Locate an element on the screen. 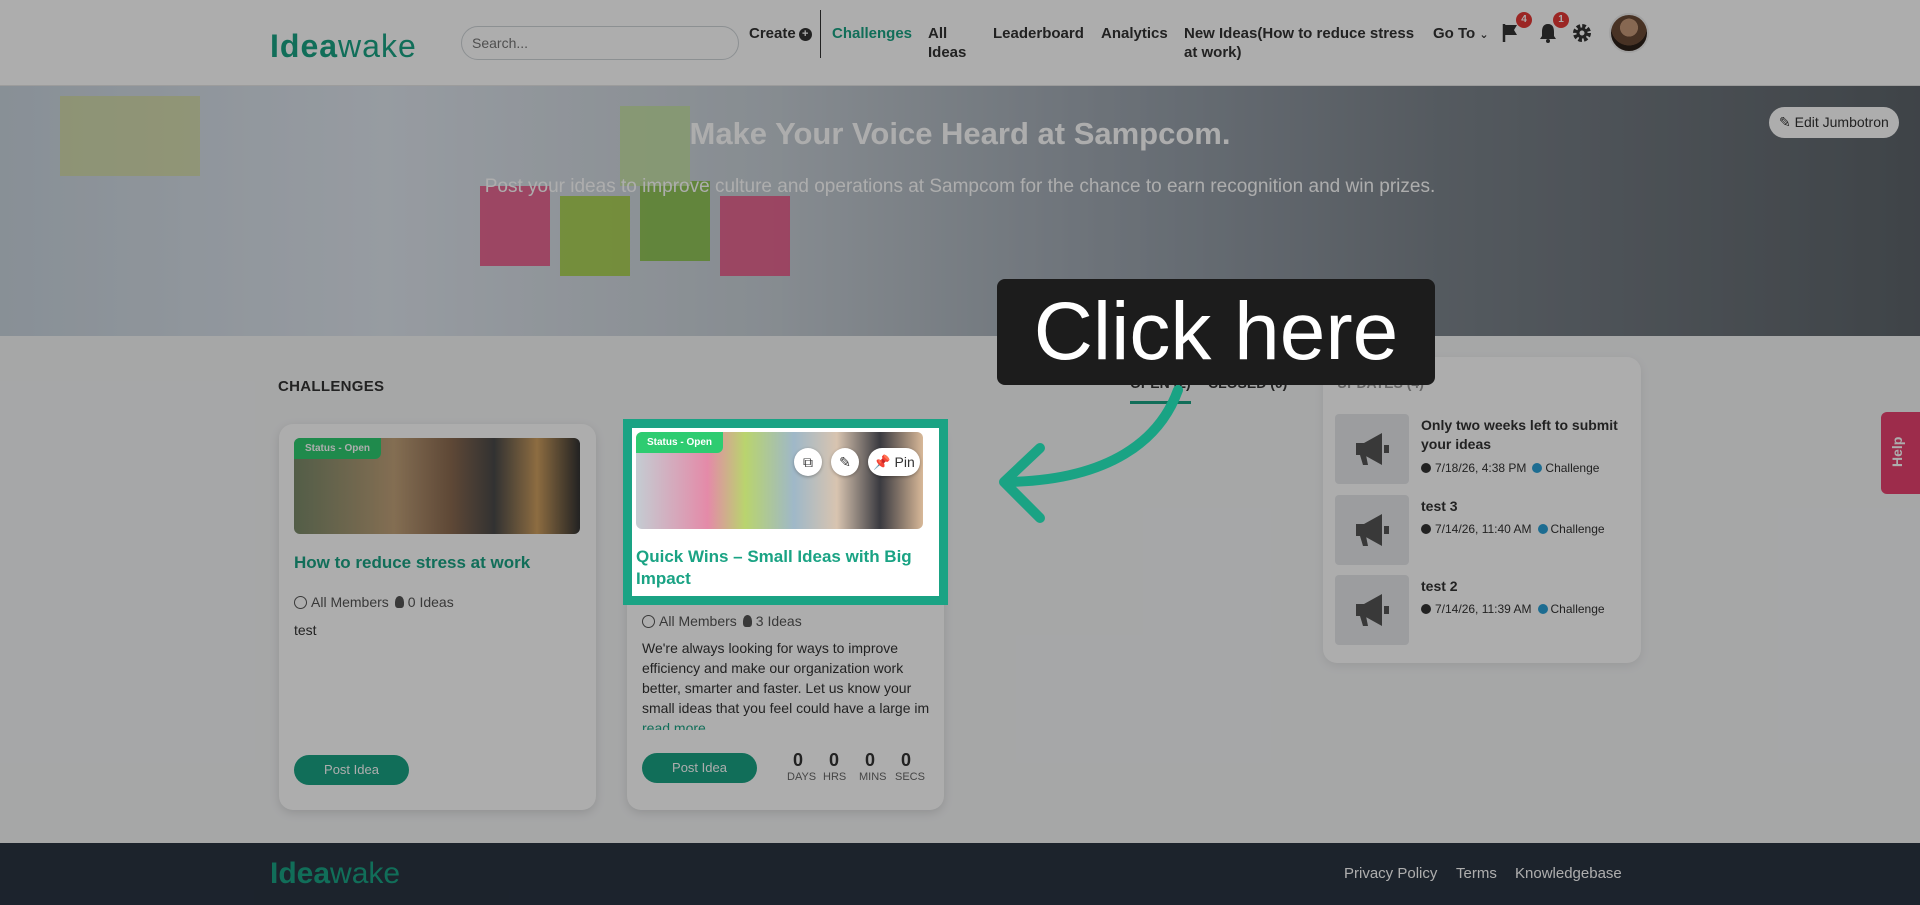  footer-logo: Ideawake is located at coordinates (335, 874).